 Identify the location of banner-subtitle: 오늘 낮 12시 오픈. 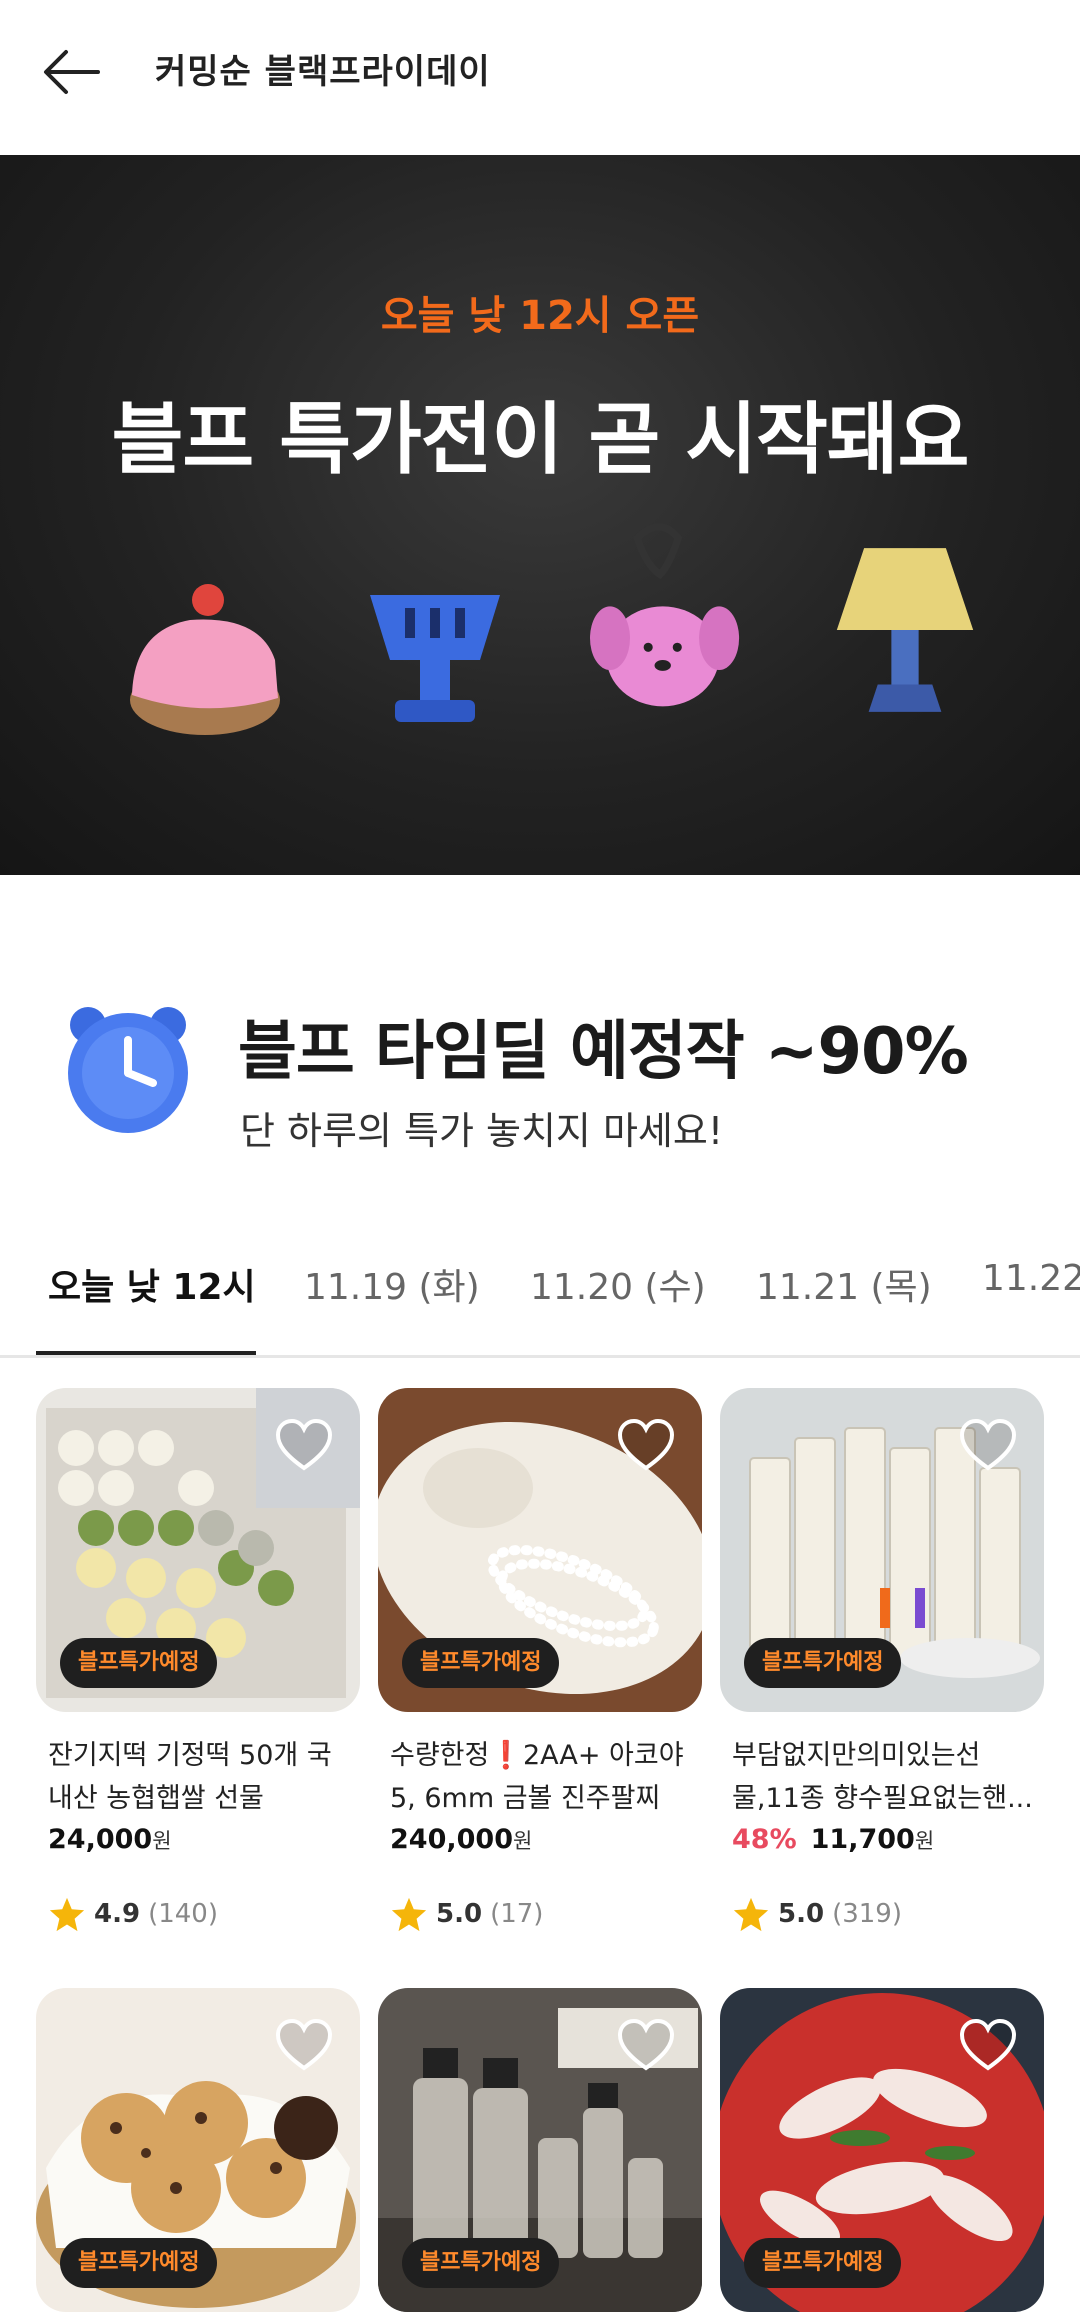
(540, 316).